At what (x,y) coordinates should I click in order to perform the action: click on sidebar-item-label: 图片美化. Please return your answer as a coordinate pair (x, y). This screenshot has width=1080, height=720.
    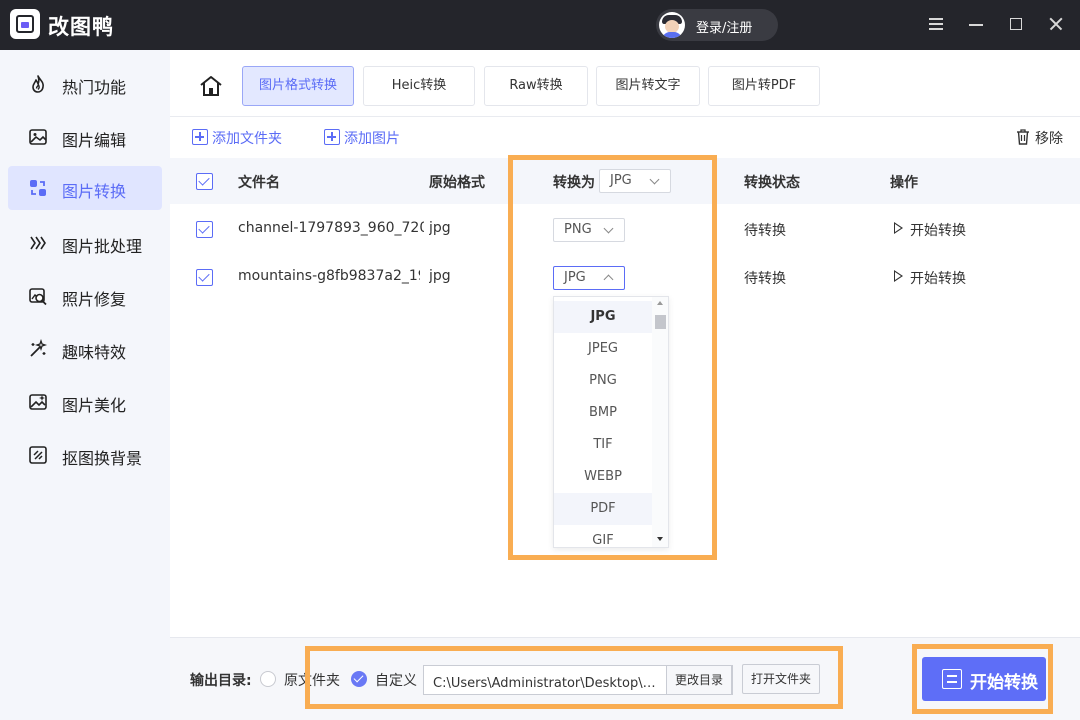
    Looking at the image, I should click on (94, 405).